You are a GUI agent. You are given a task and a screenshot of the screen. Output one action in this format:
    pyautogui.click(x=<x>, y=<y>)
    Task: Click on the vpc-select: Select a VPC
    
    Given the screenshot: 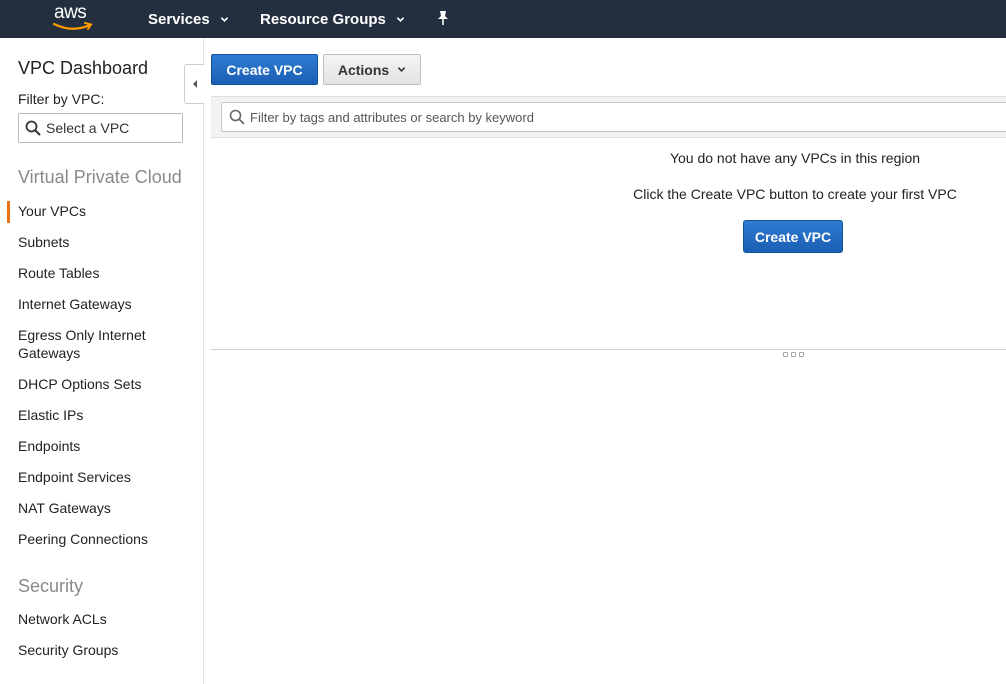 What is the action you would take?
    pyautogui.click(x=100, y=128)
    